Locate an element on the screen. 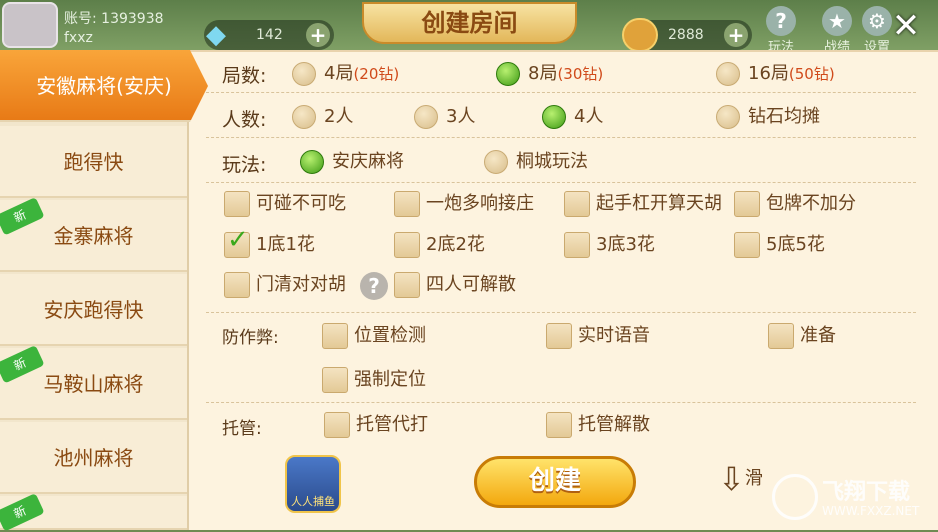 The width and height of the screenshot is (938, 532). dialog-title-plate: 创建房间 is located at coordinates (469, 23).